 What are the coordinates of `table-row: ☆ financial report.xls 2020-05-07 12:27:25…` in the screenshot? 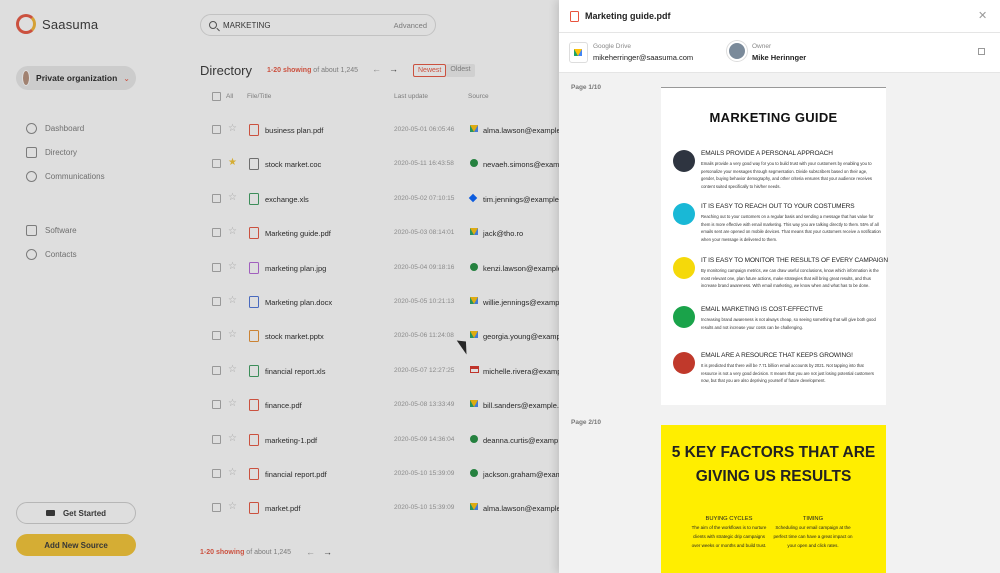 It's located at (386, 372).